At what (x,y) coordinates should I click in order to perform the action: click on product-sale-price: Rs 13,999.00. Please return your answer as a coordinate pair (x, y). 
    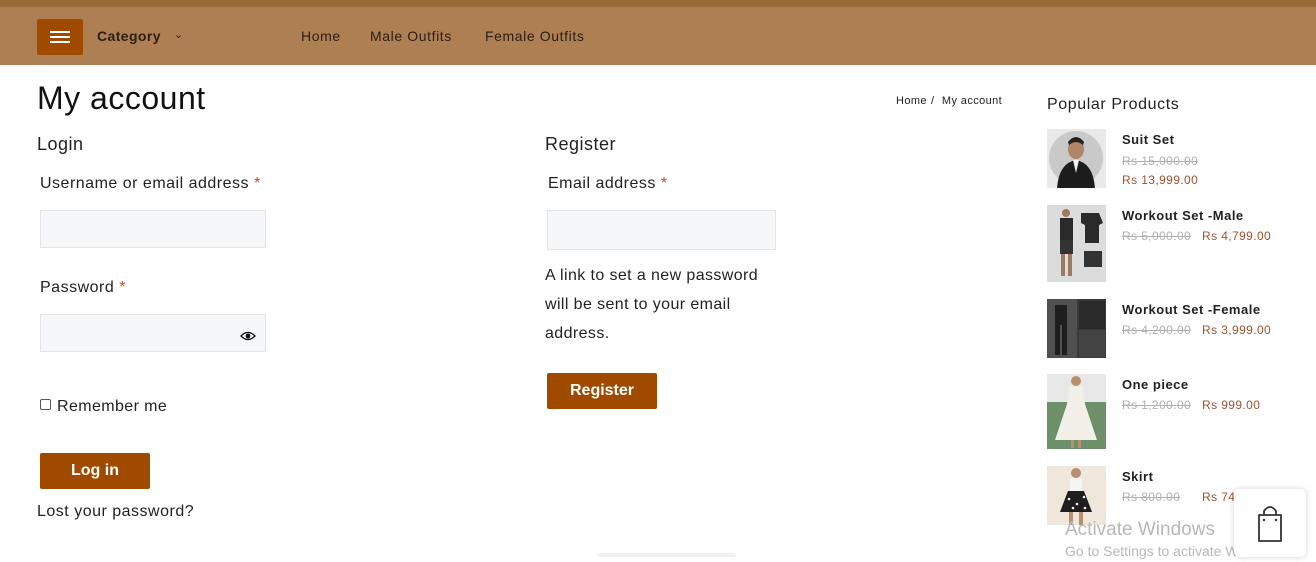
    Looking at the image, I should click on (1160, 180).